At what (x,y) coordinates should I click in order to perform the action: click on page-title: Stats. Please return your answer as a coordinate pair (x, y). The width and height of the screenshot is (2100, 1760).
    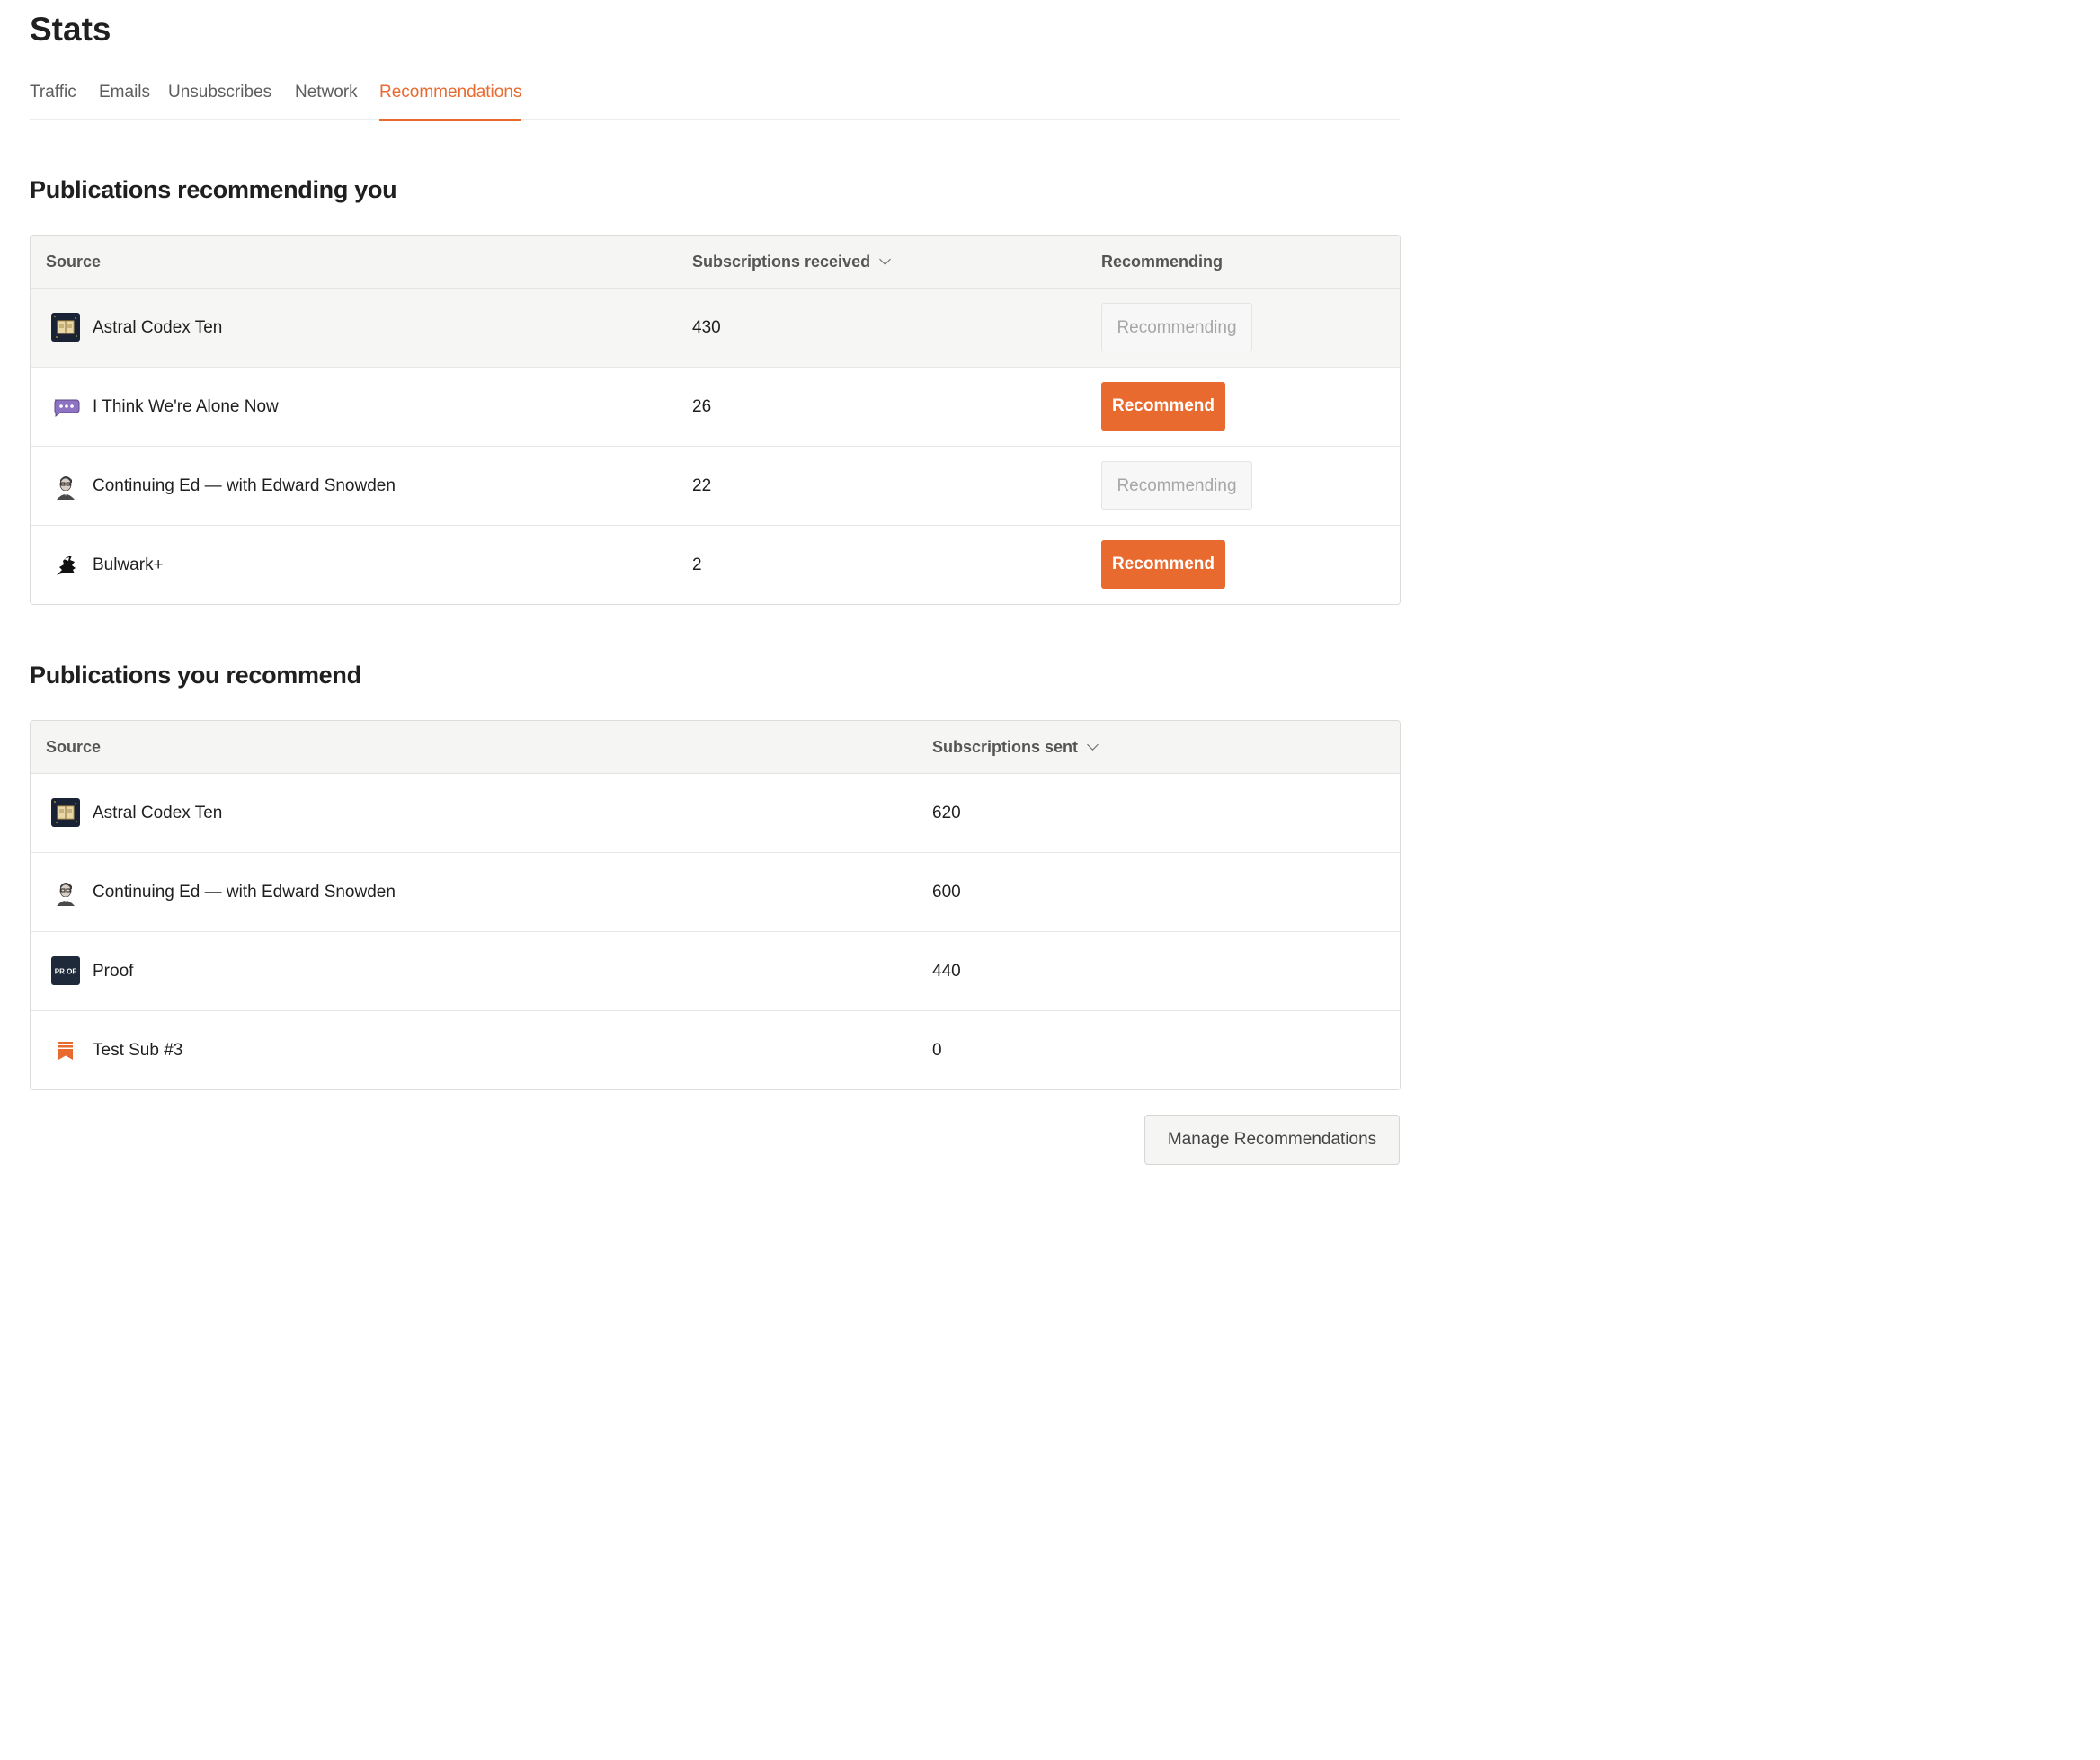
    Looking at the image, I should click on (71, 29).